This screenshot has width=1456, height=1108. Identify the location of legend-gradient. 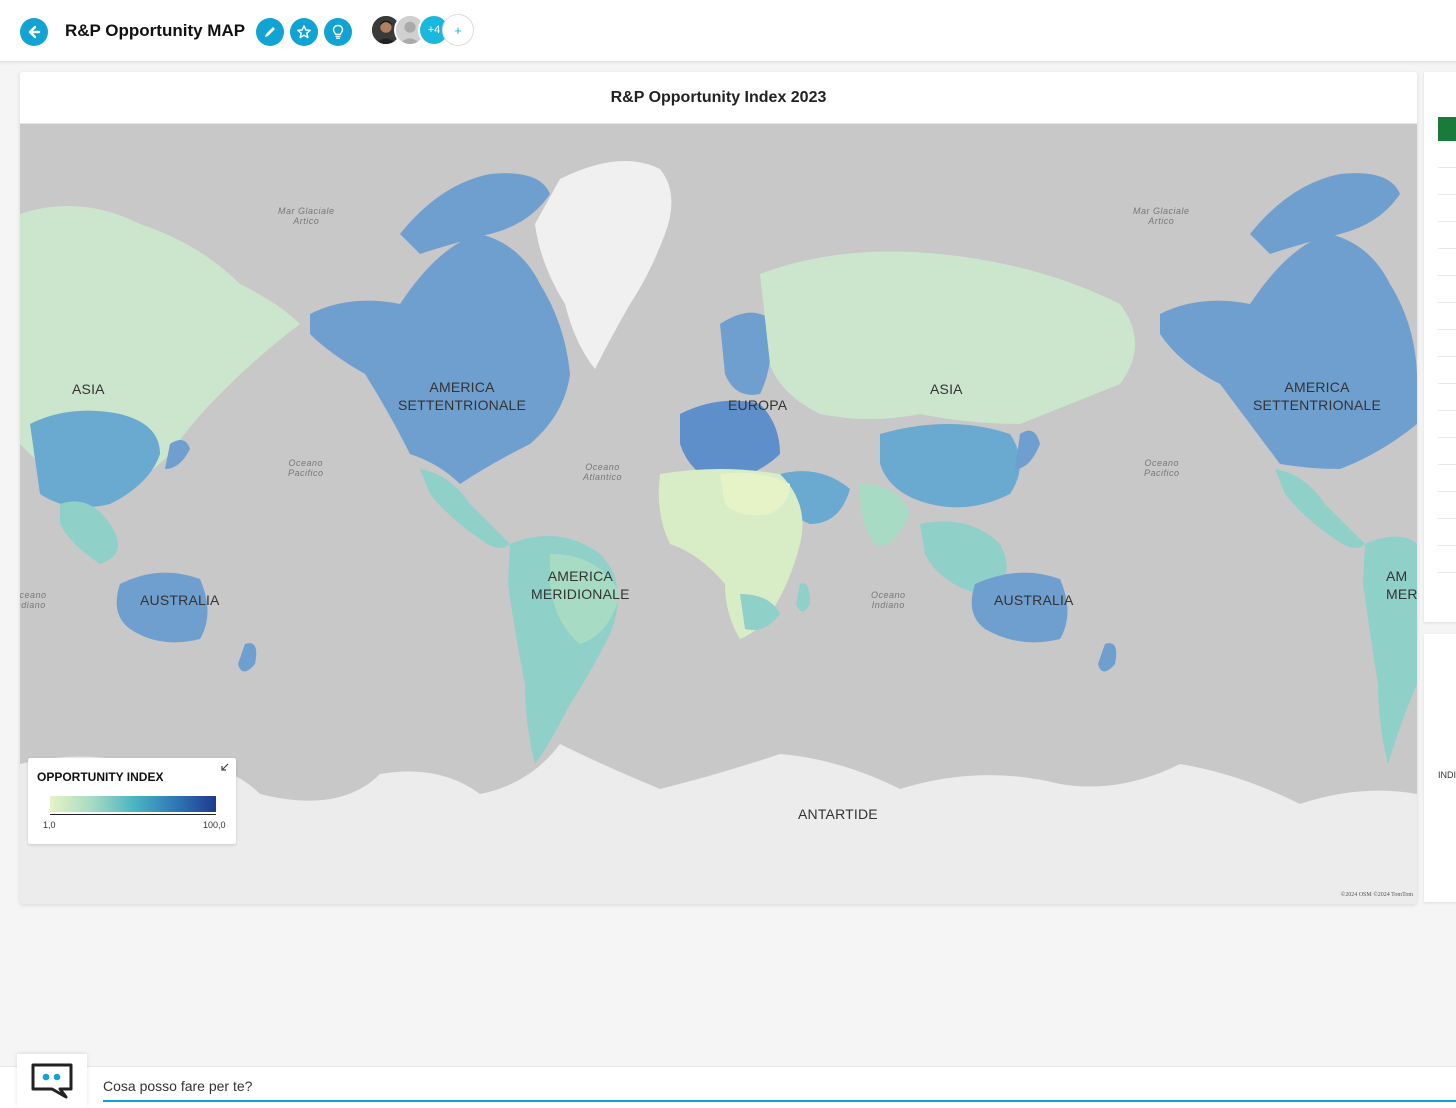
(133, 804).